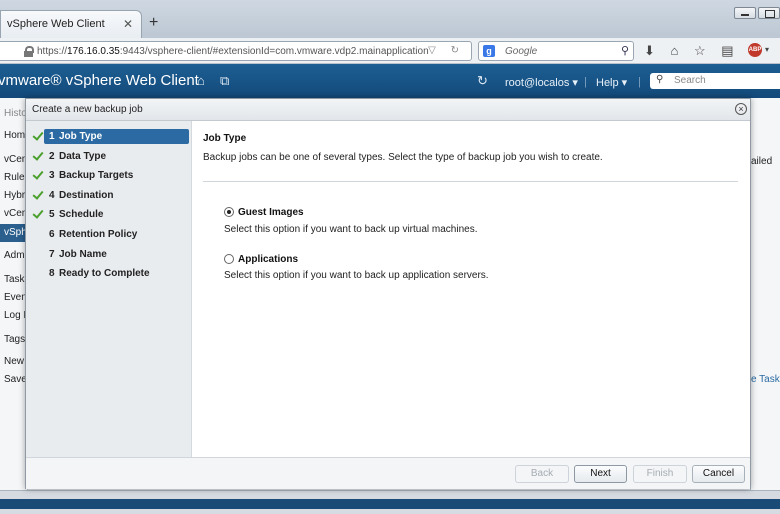 This screenshot has height=514, width=780. I want to click on step-job-name: 7 Job Name, so click(109, 255).